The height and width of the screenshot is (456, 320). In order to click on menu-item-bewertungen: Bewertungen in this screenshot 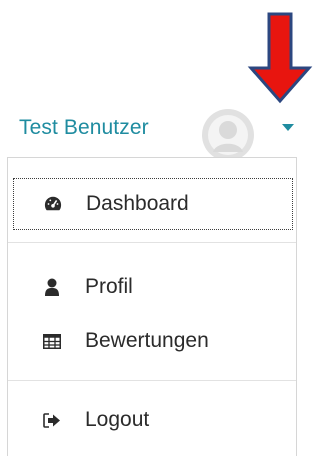, I will do `click(153, 341)`.